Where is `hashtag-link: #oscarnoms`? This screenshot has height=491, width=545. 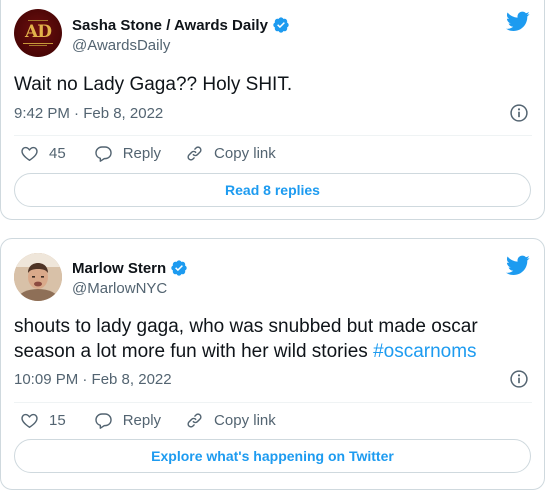
hashtag-link: #oscarnoms is located at coordinates (425, 351).